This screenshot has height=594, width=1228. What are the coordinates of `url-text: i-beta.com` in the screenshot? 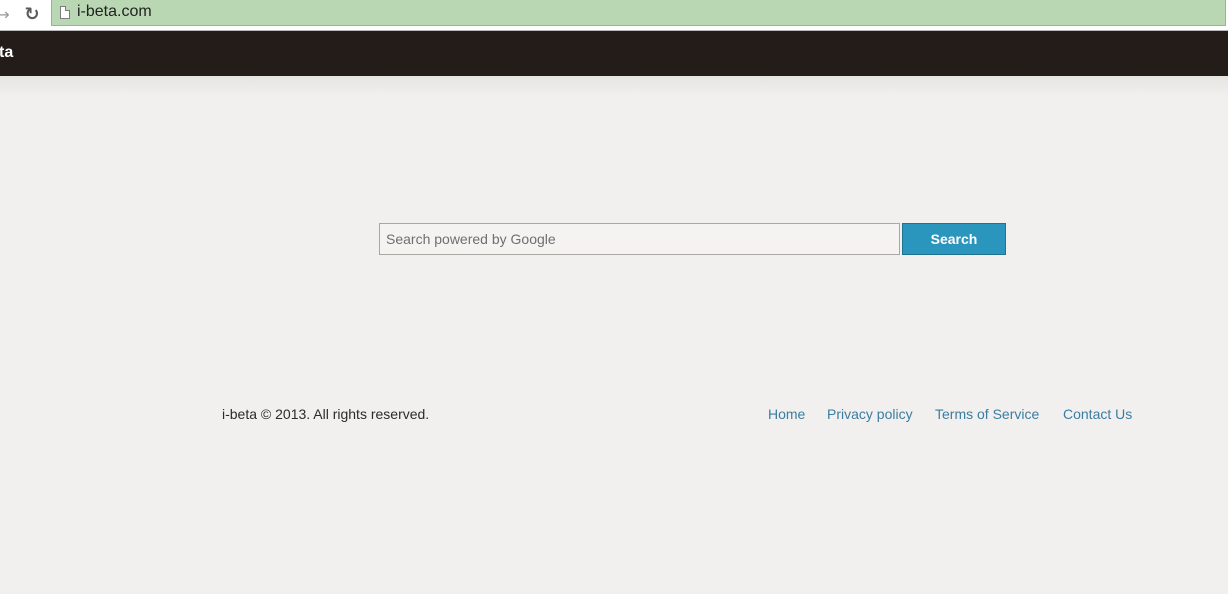 It's located at (114, 12).